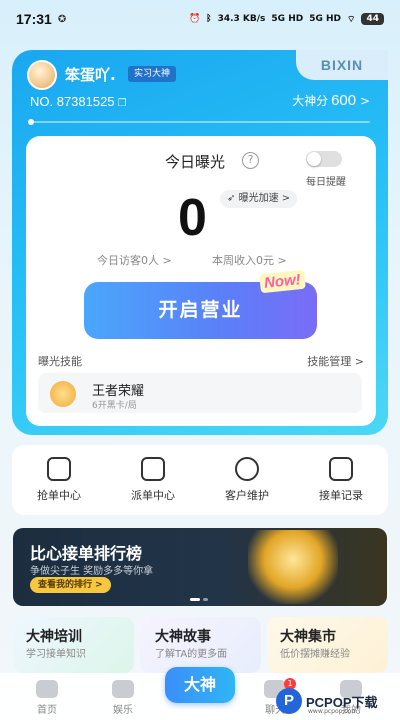  I want to click on feature-sub: 了解TA的更多面, so click(191, 654).